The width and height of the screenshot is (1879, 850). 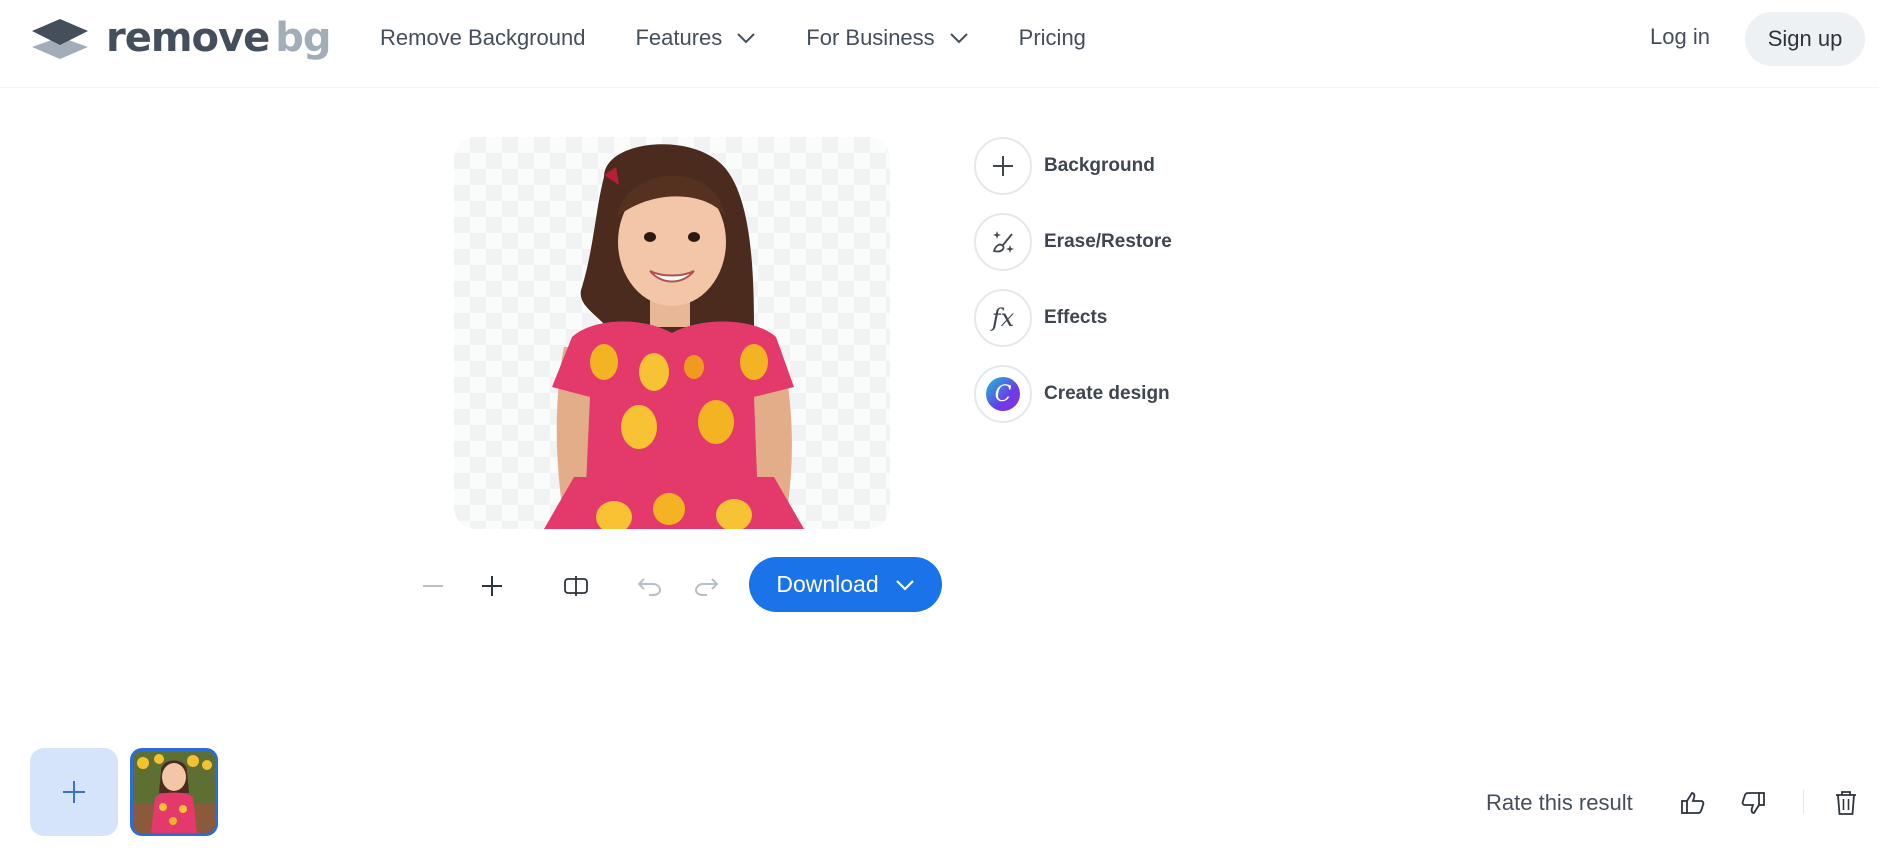 I want to click on canva-logo-icon: C, so click(x=1003, y=394).